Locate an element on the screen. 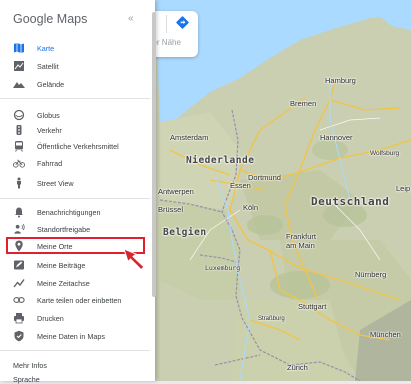 This screenshot has width=411, height=384. menu-item-meine-zeitachse: Meine Zeitachse is located at coordinates (75, 283).